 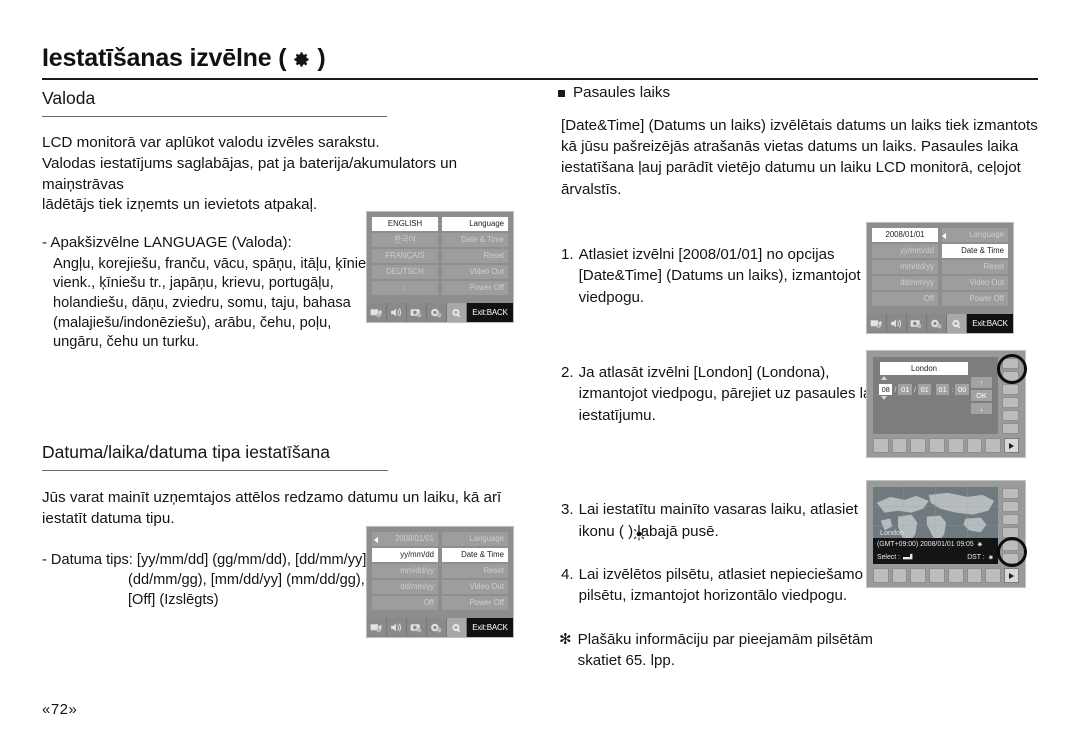 I want to click on map-gmt-info: (GMT+09:00) 2008/01/01 09:05, so click(x=925, y=544).